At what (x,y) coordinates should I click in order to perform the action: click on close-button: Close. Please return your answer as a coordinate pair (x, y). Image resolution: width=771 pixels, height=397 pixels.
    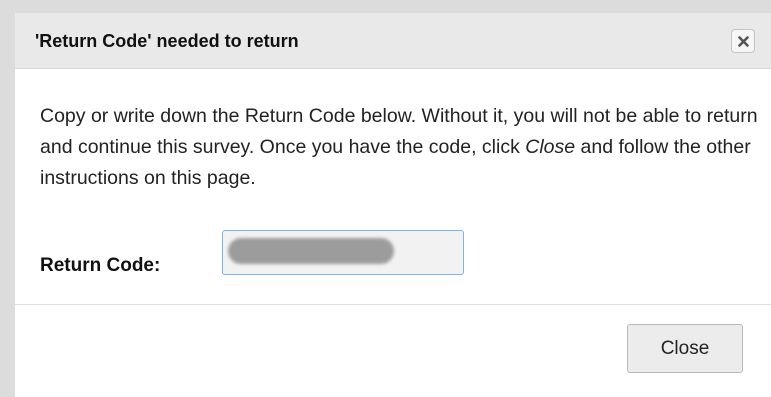
    Looking at the image, I should click on (685, 348).